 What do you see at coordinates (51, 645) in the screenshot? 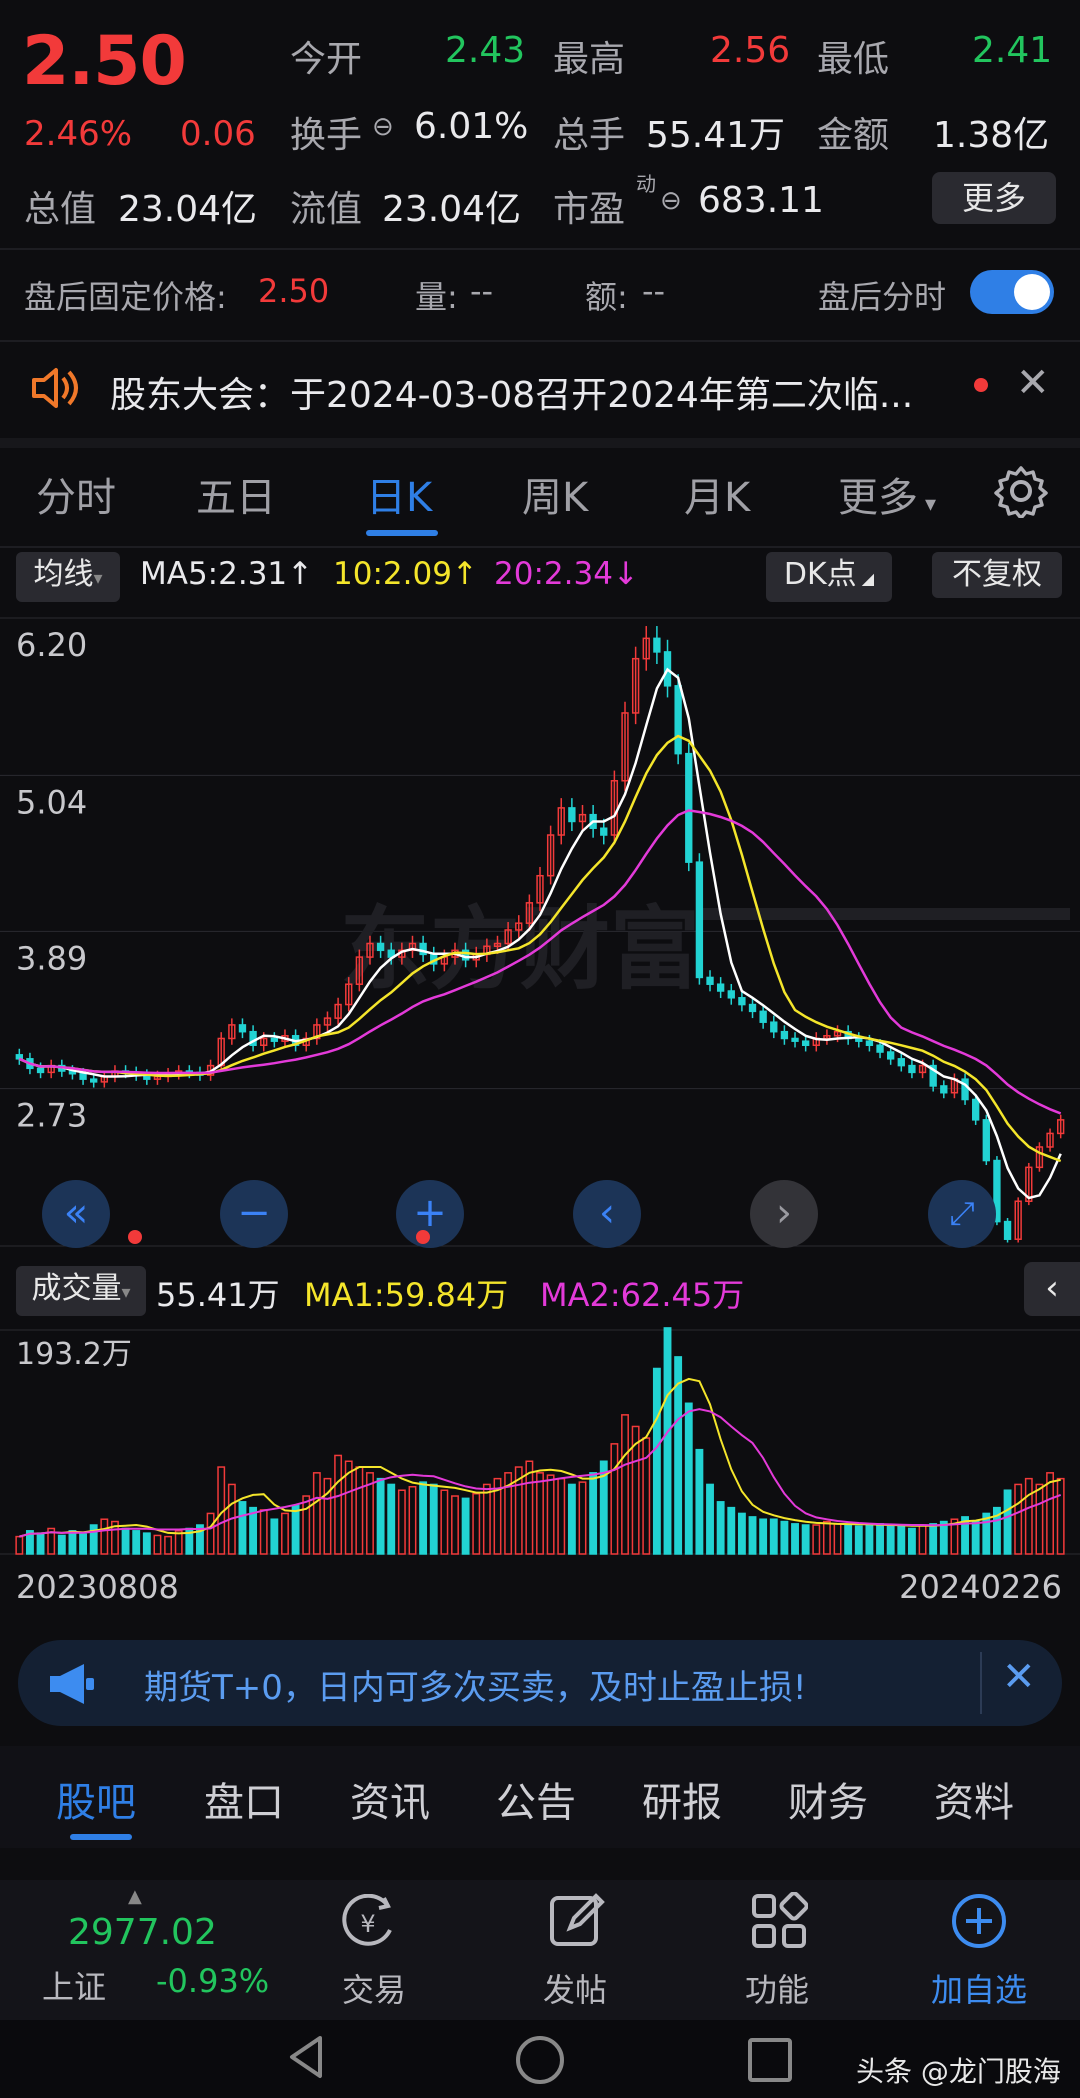
I see `y-tick-label: 6.20` at bounding box center [51, 645].